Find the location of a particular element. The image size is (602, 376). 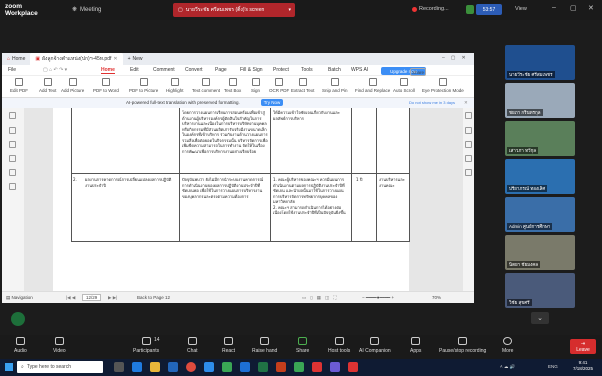

participant-tile: Admin ศูนย์การศึกษา is located at coordinates (540, 214).